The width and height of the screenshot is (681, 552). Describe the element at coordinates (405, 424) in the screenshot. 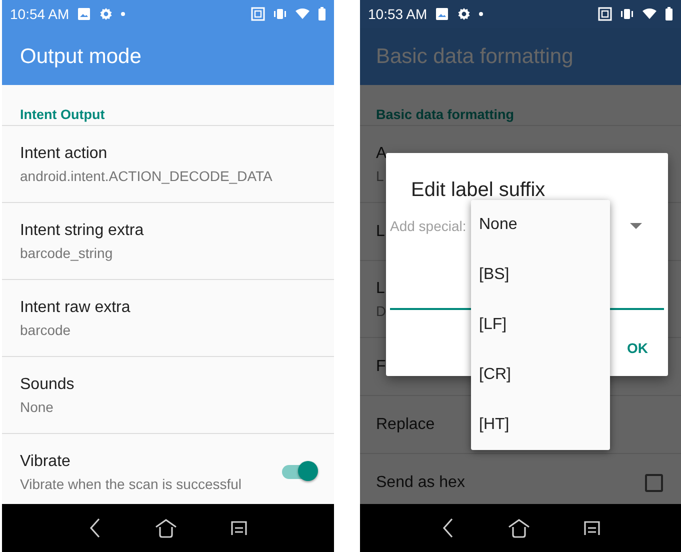

I see `preference-title: Replace` at that location.